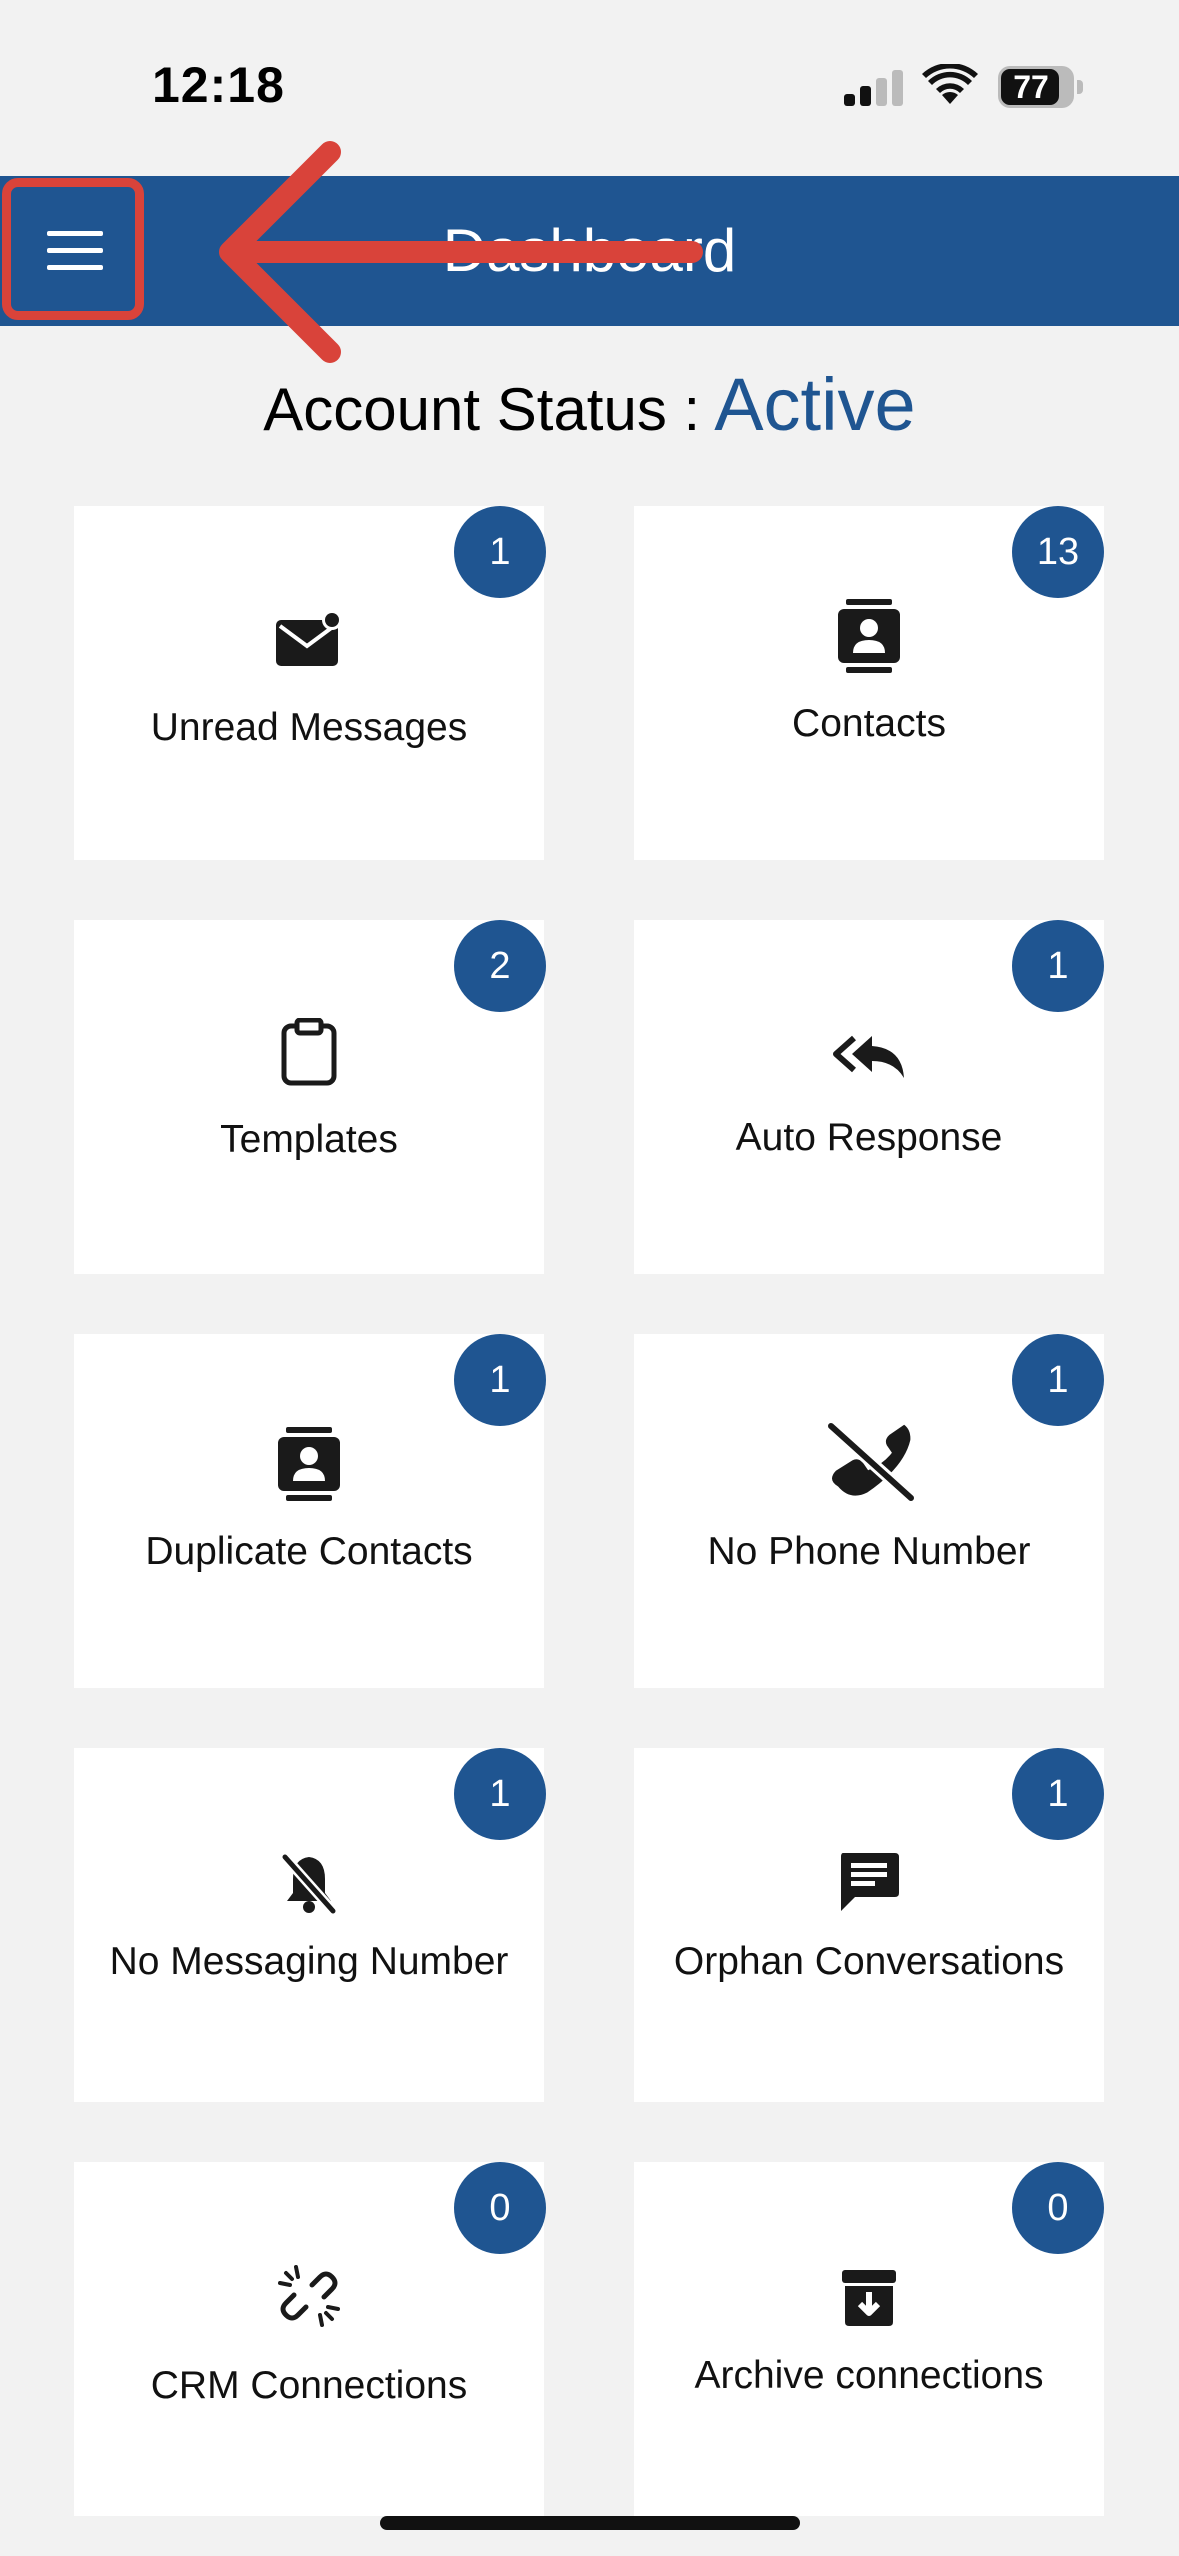 The width and height of the screenshot is (1179, 2556). What do you see at coordinates (590, 2523) in the screenshot?
I see `home-indicator` at bounding box center [590, 2523].